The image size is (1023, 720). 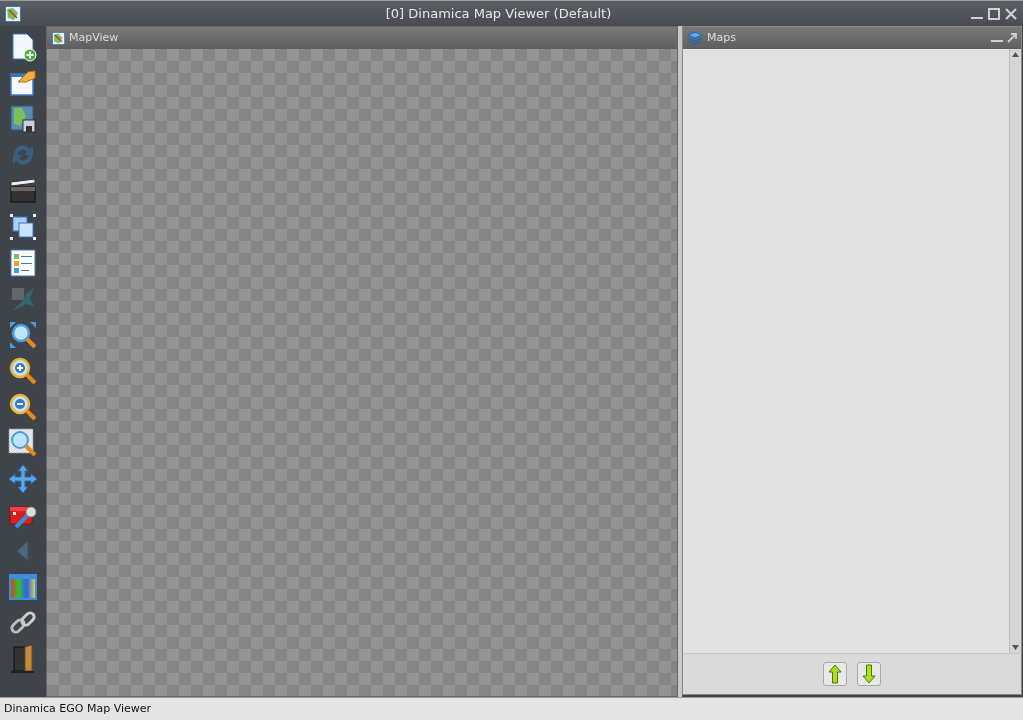 I want to click on legend-icon, so click(x=23, y=263).